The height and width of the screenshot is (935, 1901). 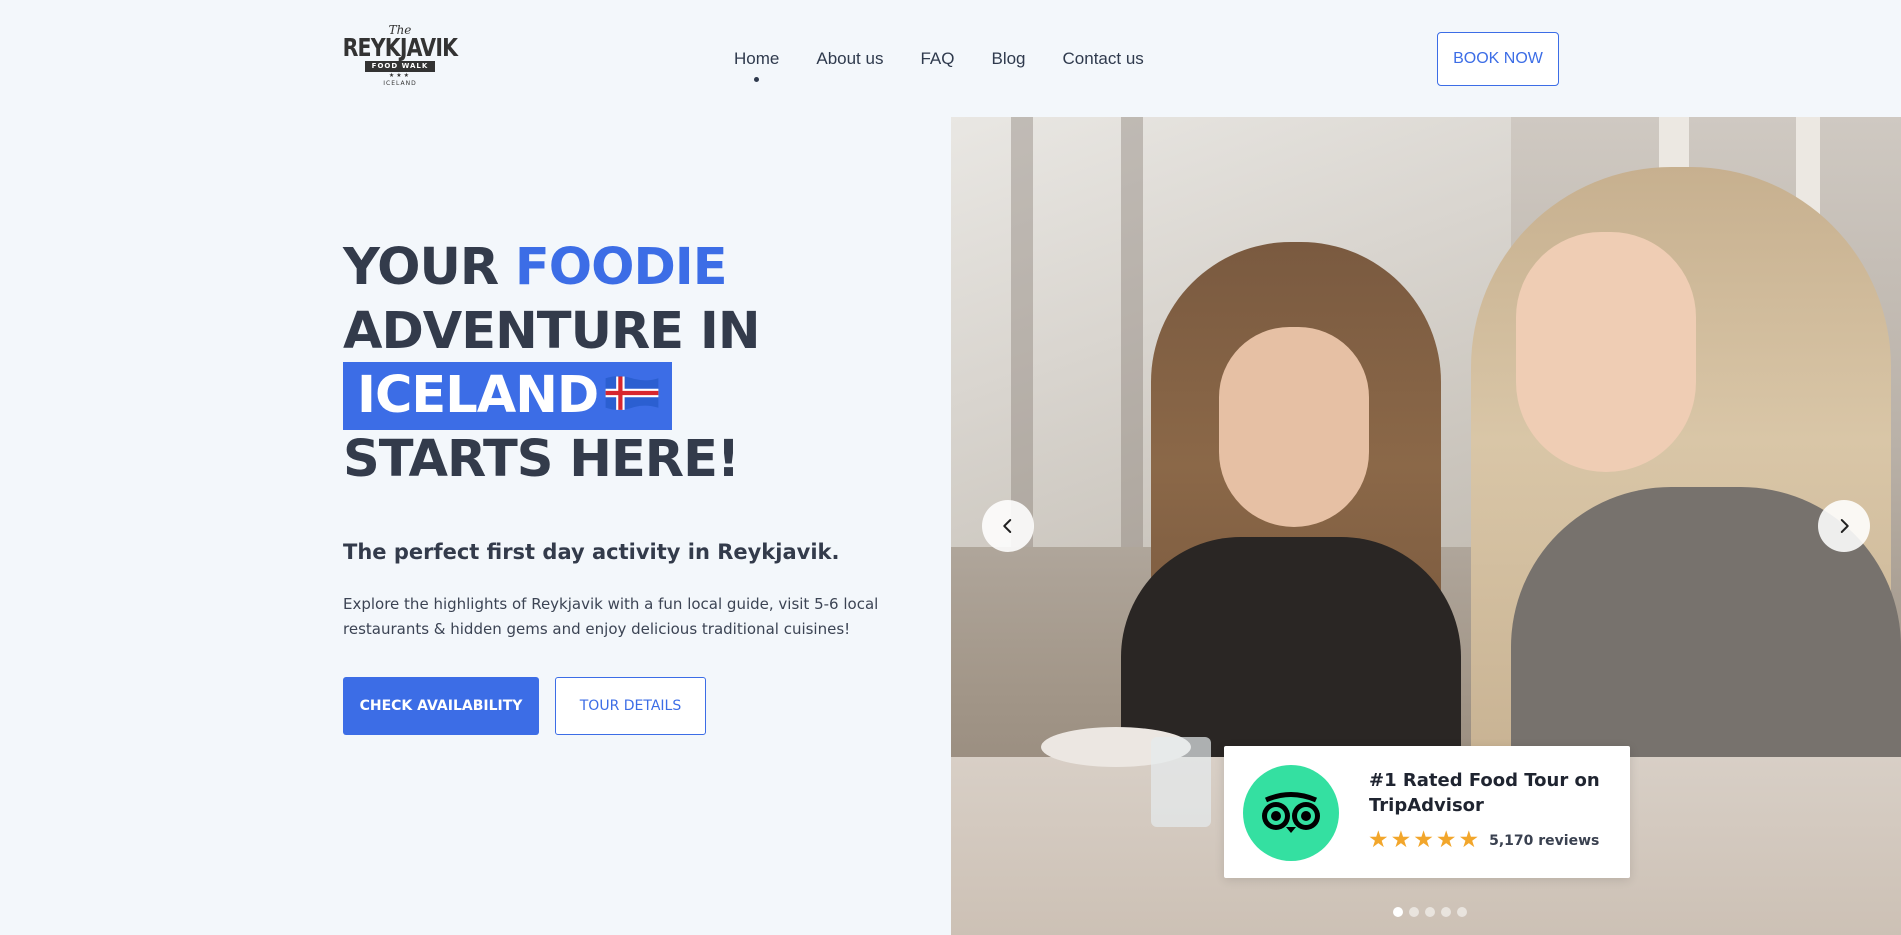 What do you see at coordinates (1291, 813) in the screenshot?
I see `tripadvisor-owl-icon` at bounding box center [1291, 813].